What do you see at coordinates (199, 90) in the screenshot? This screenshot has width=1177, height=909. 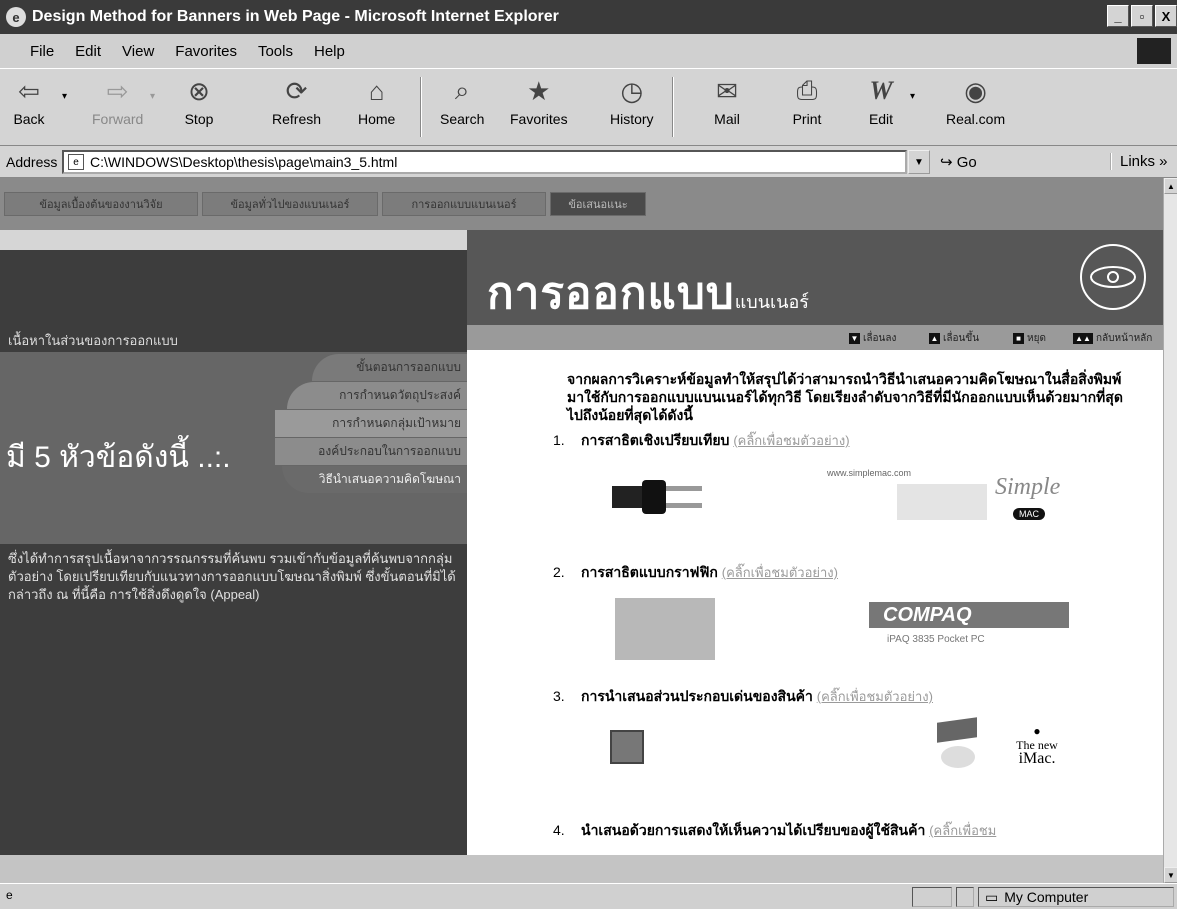 I see `stop-icon: ⊗` at bounding box center [199, 90].